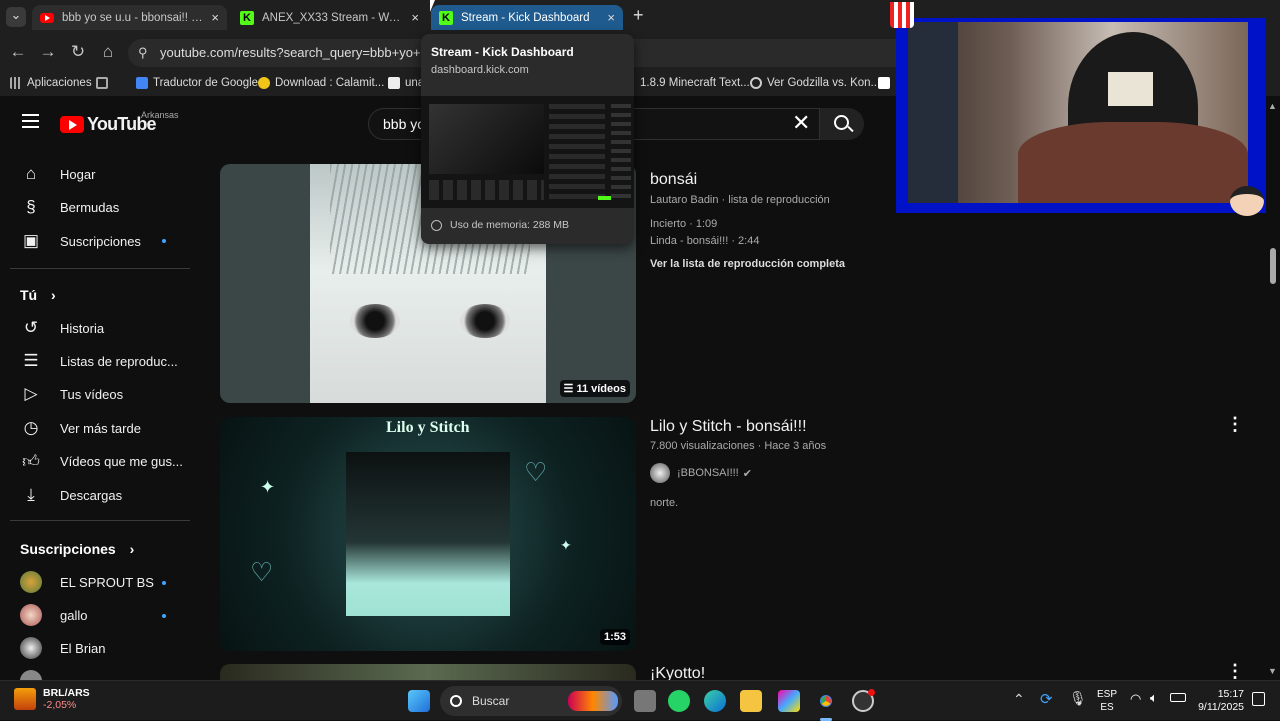  What do you see at coordinates (31, 327) in the screenshot?
I see `history-icon: ↺` at bounding box center [31, 327].